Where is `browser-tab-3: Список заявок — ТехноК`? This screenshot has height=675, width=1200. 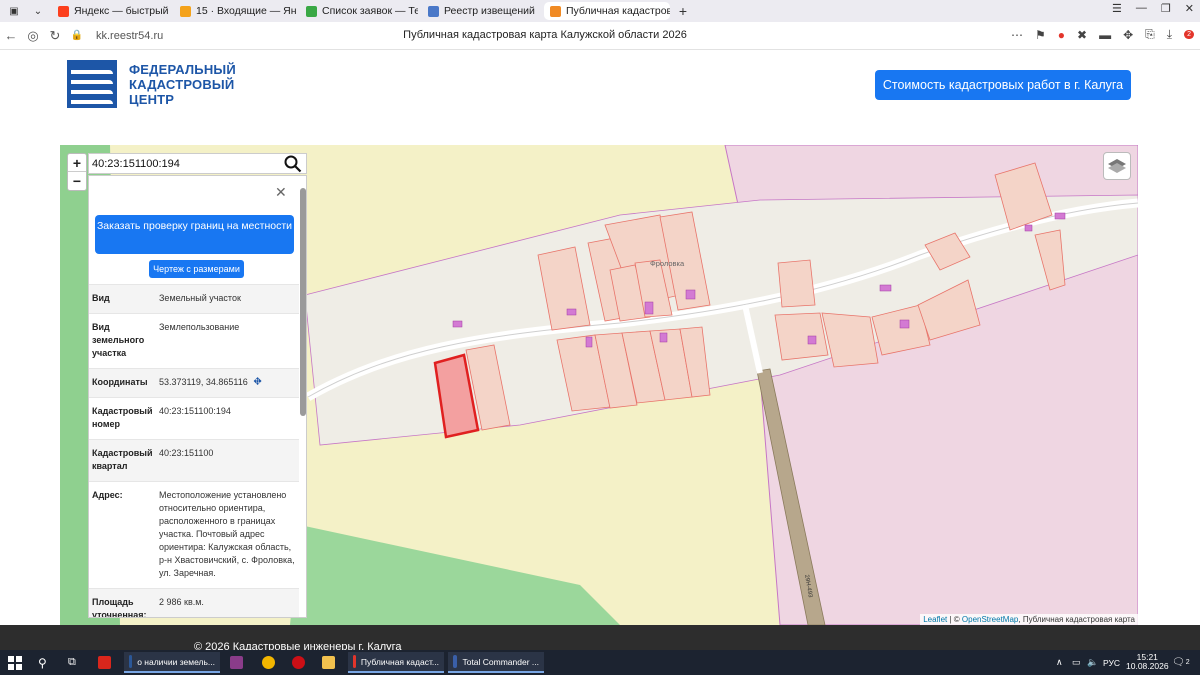
browser-tab-3: Список заявок — ТехноК is located at coordinates (359, 11).